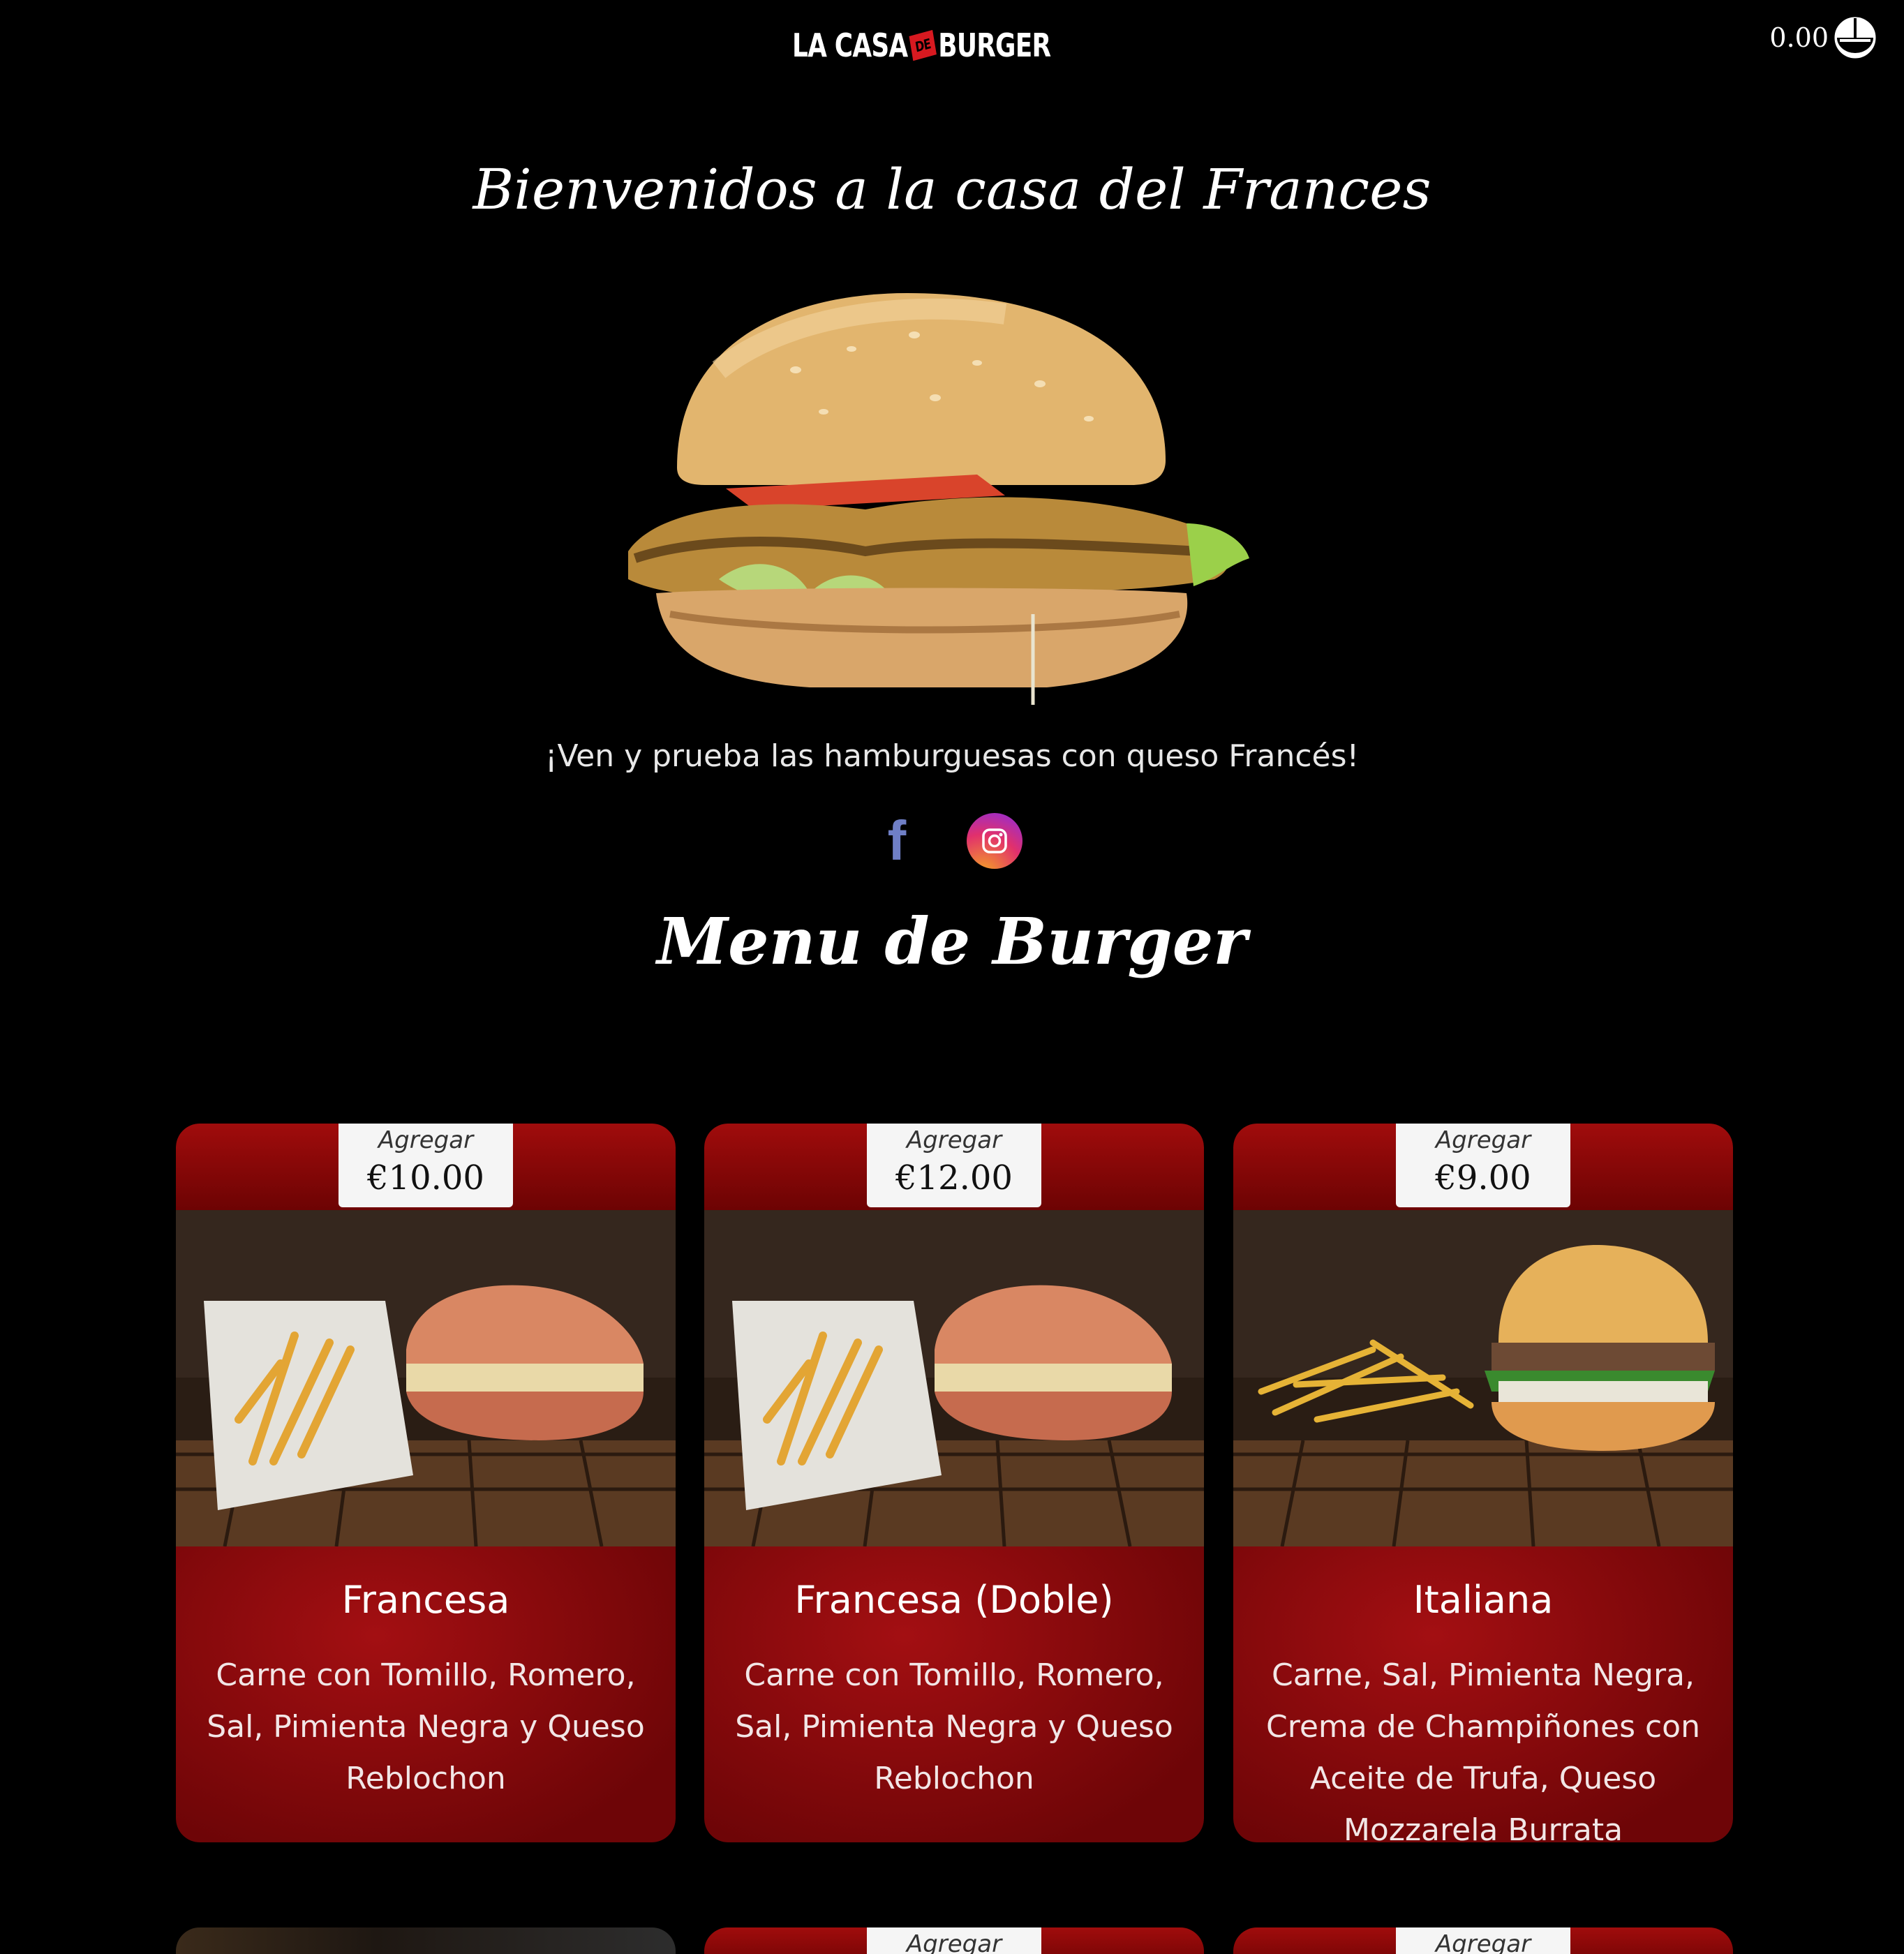 Image resolution: width=1904 pixels, height=1954 pixels. What do you see at coordinates (1855, 38) in the screenshot?
I see `cart-bowl-icon` at bounding box center [1855, 38].